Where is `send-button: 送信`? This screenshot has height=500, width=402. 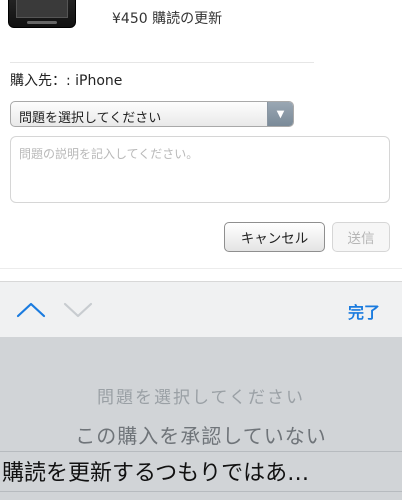
send-button: 送信 is located at coordinates (361, 237).